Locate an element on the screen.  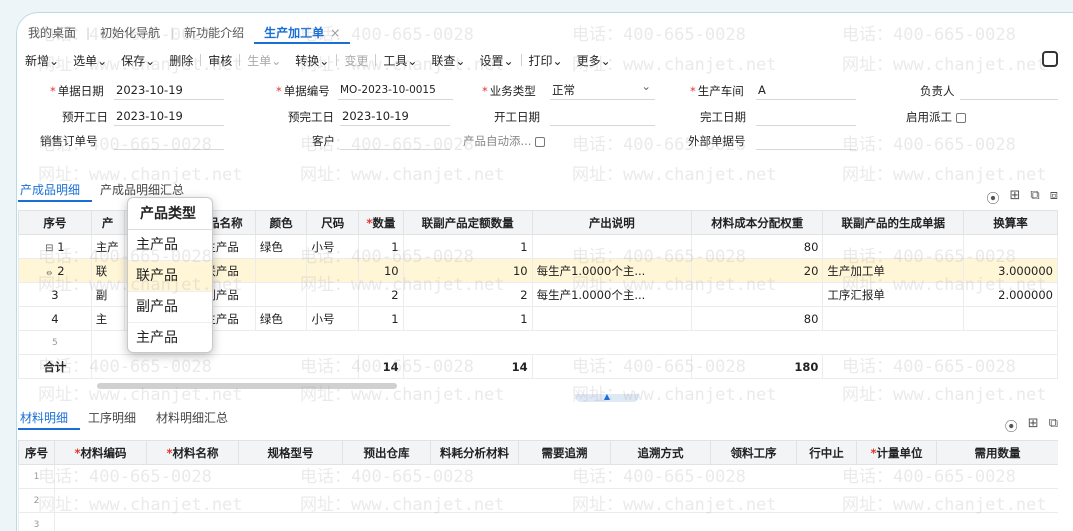
location-icon: ⦿ is located at coordinates (993, 197).